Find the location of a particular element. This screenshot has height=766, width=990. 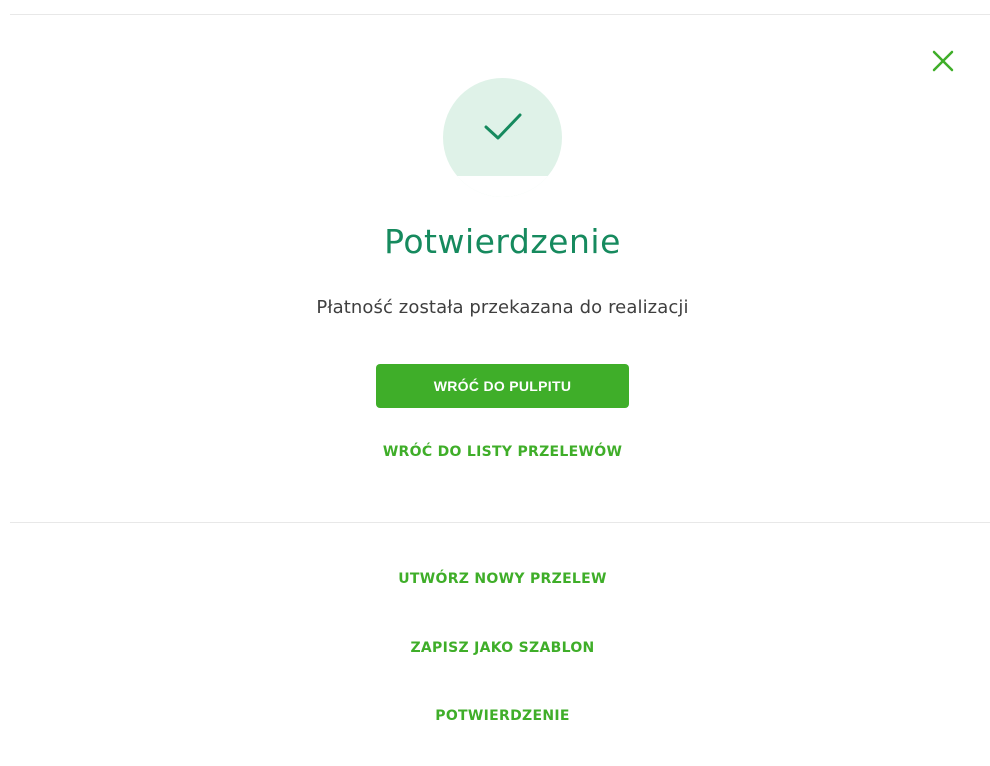

save-as-template-link: ZAPISZ JAKO SZABLON is located at coordinates (495, 648).